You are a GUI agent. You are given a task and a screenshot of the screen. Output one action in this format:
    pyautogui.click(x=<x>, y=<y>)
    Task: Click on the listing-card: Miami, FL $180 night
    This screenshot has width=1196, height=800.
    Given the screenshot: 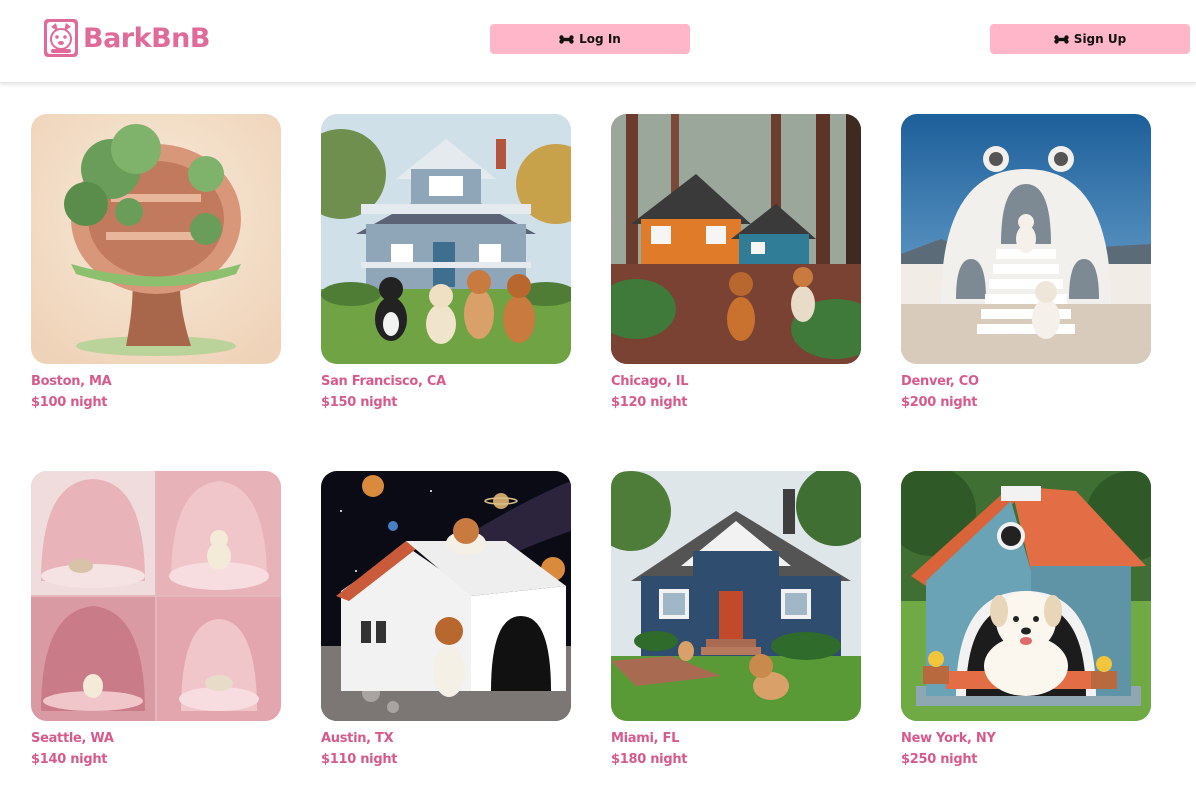 What is the action you would take?
    pyautogui.click(x=736, y=620)
    